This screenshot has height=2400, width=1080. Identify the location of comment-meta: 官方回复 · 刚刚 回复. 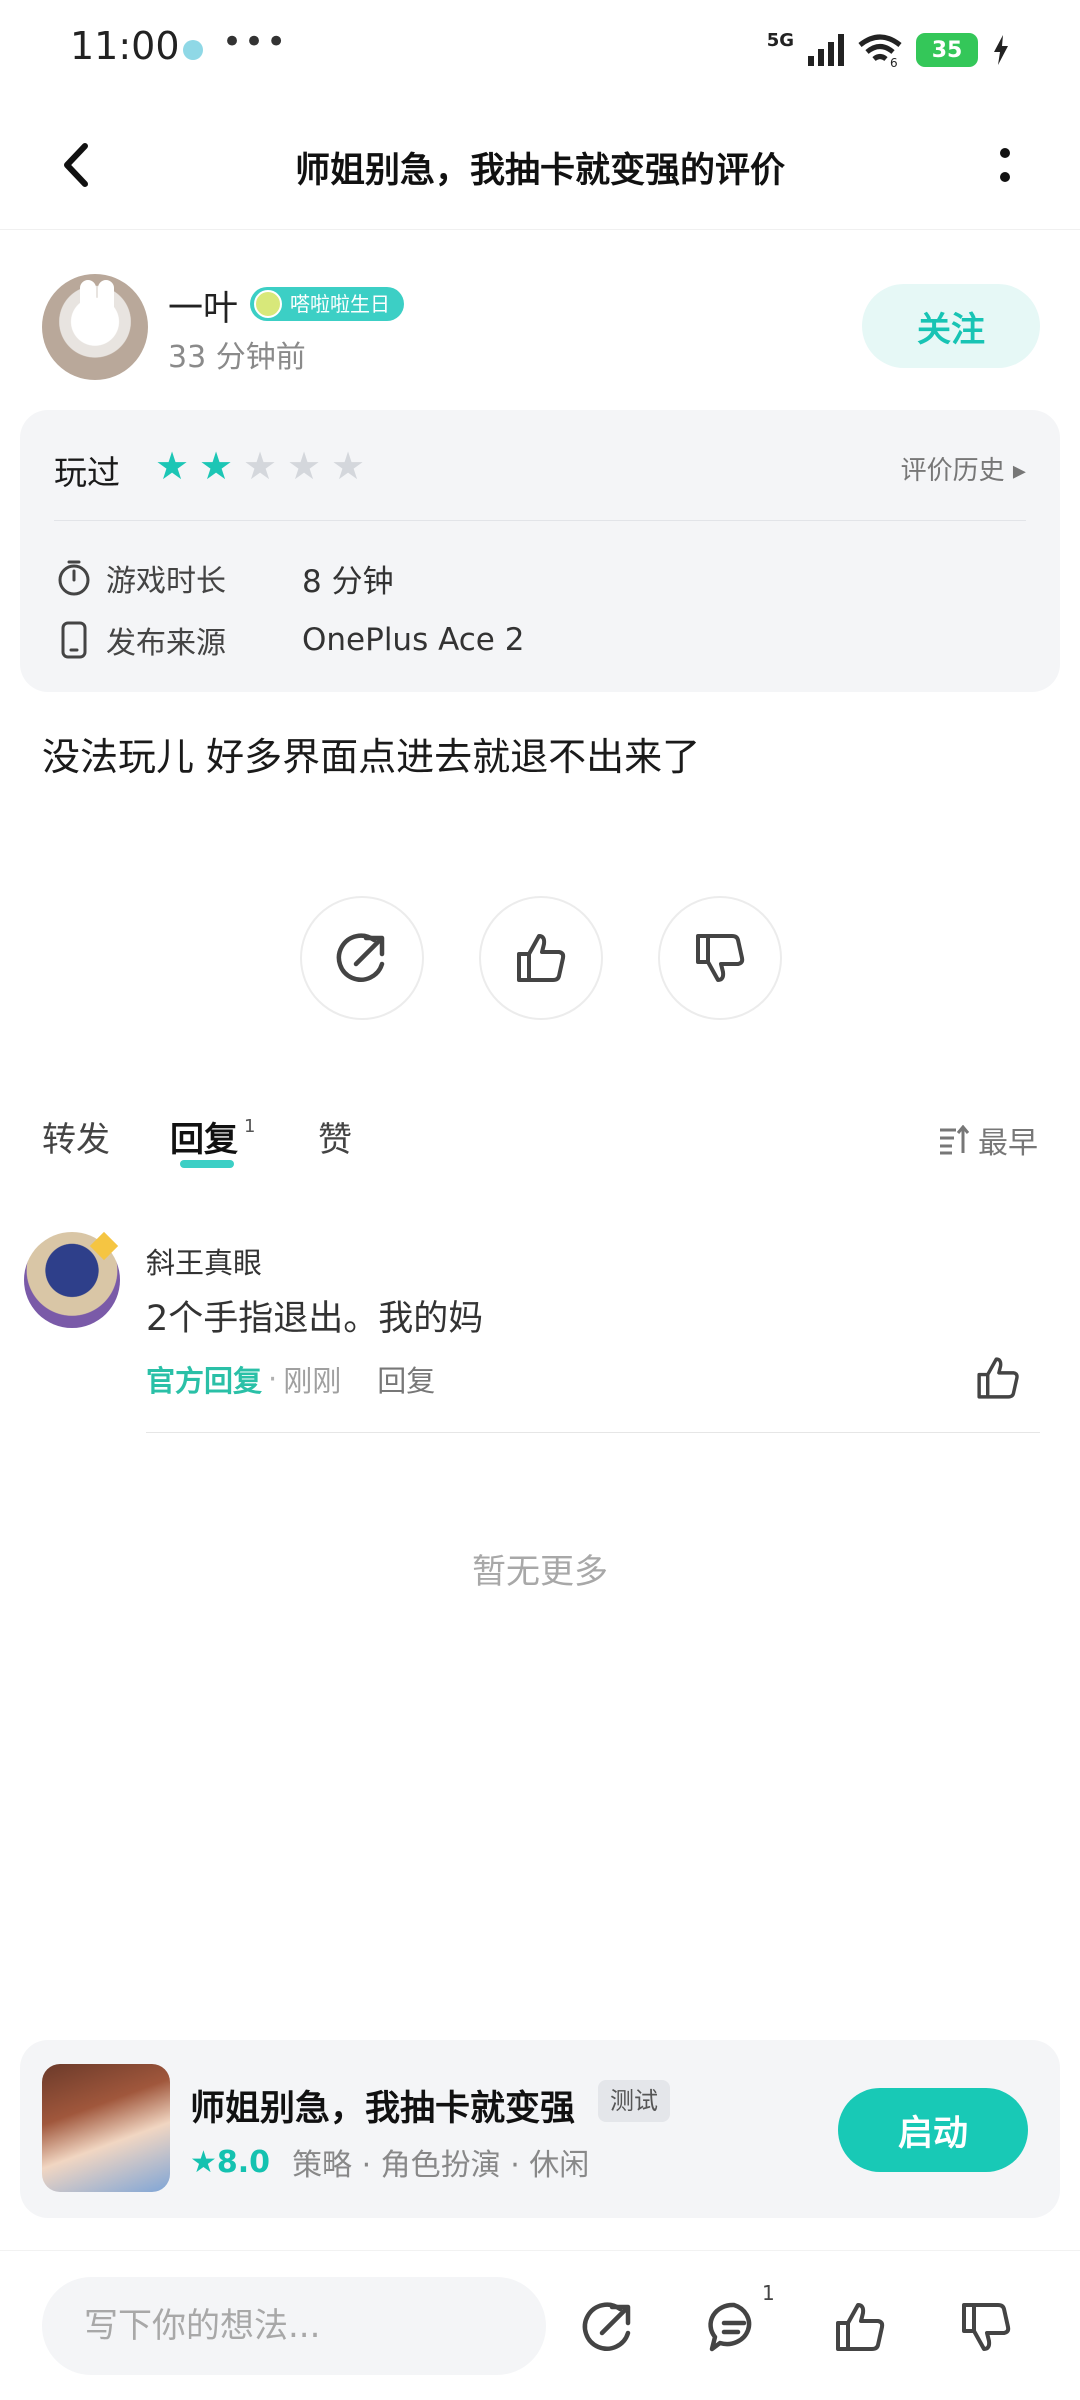
(290, 1379).